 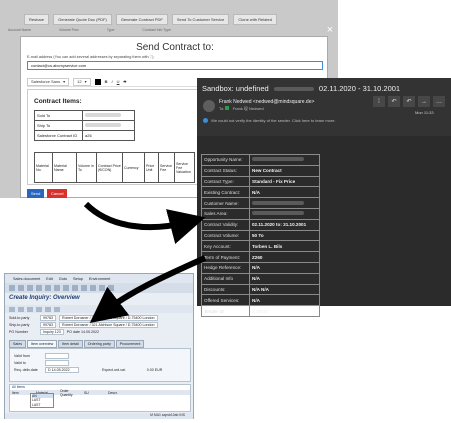 What do you see at coordinates (260, 235) in the screenshot?
I see `table-row: Contract Volume: 50 To` at bounding box center [260, 235].